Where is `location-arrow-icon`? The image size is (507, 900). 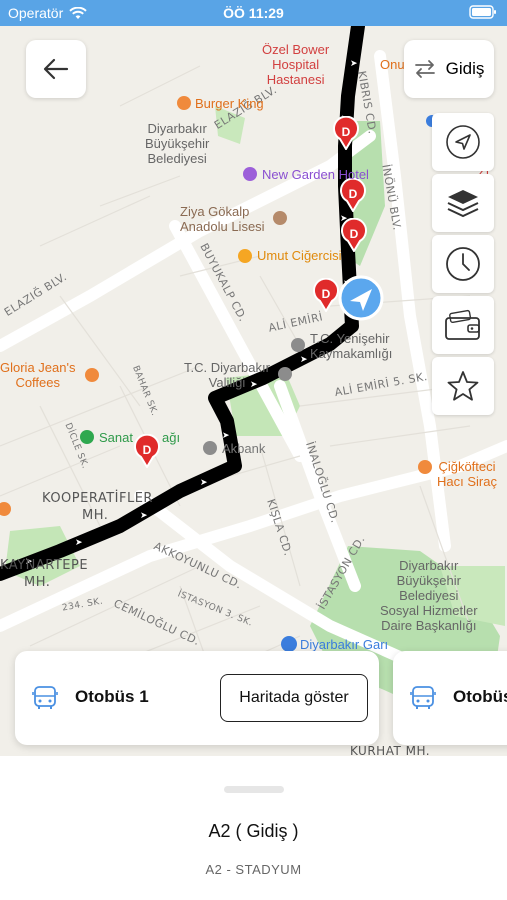 location-arrow-icon is located at coordinates (463, 142).